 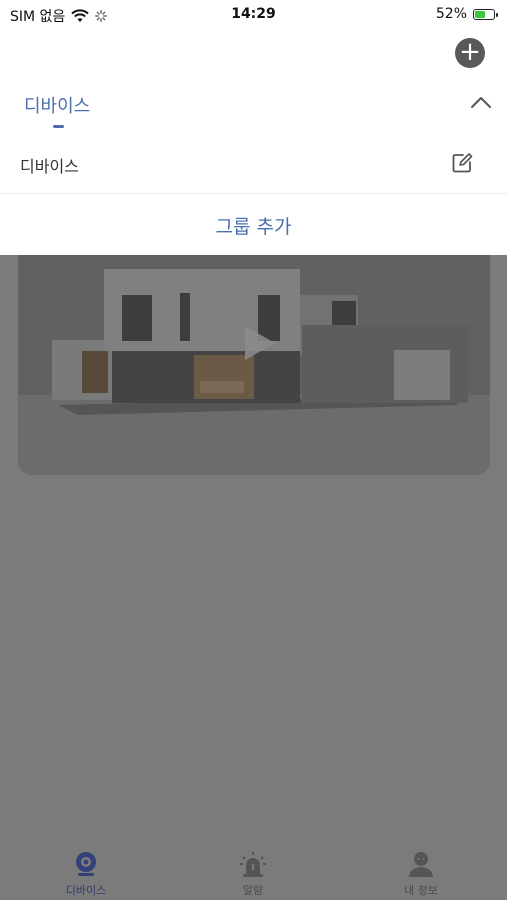 I want to click on alarm-icon, so click(x=253, y=864).